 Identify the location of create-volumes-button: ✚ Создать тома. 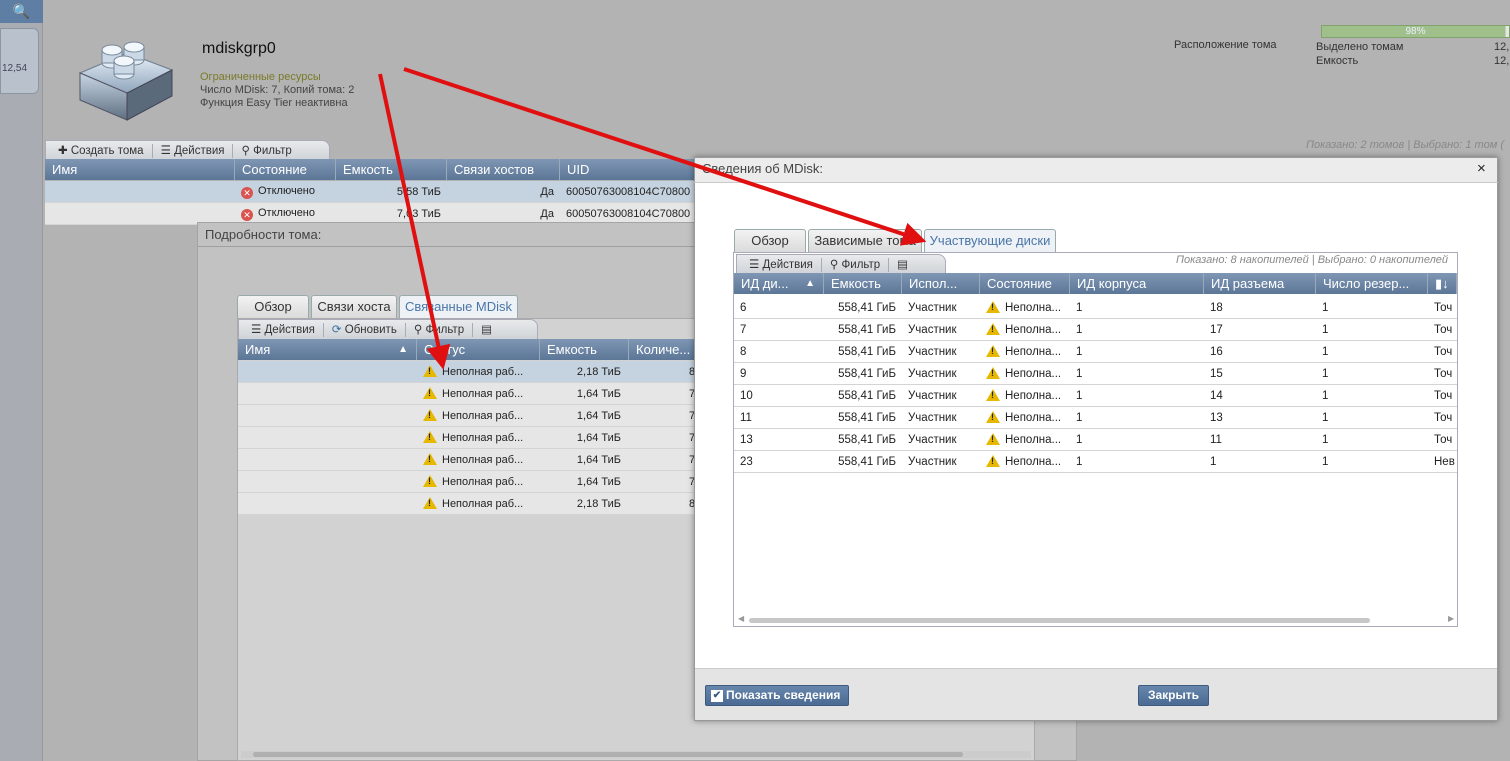
(101, 150).